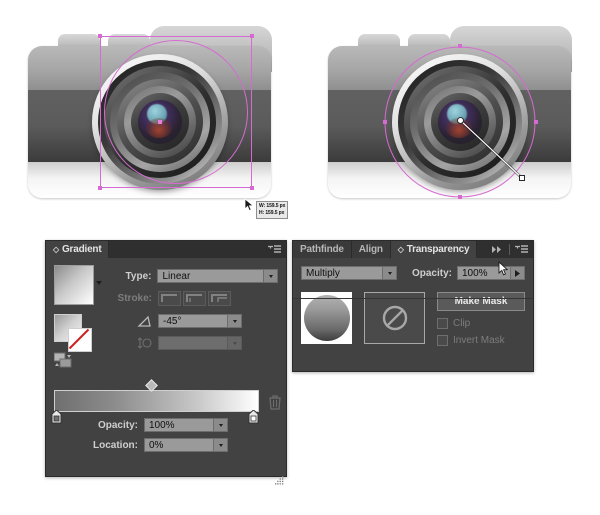  Describe the element at coordinates (438, 249) in the screenshot. I see `tab-transparency-label: Transparency` at that location.